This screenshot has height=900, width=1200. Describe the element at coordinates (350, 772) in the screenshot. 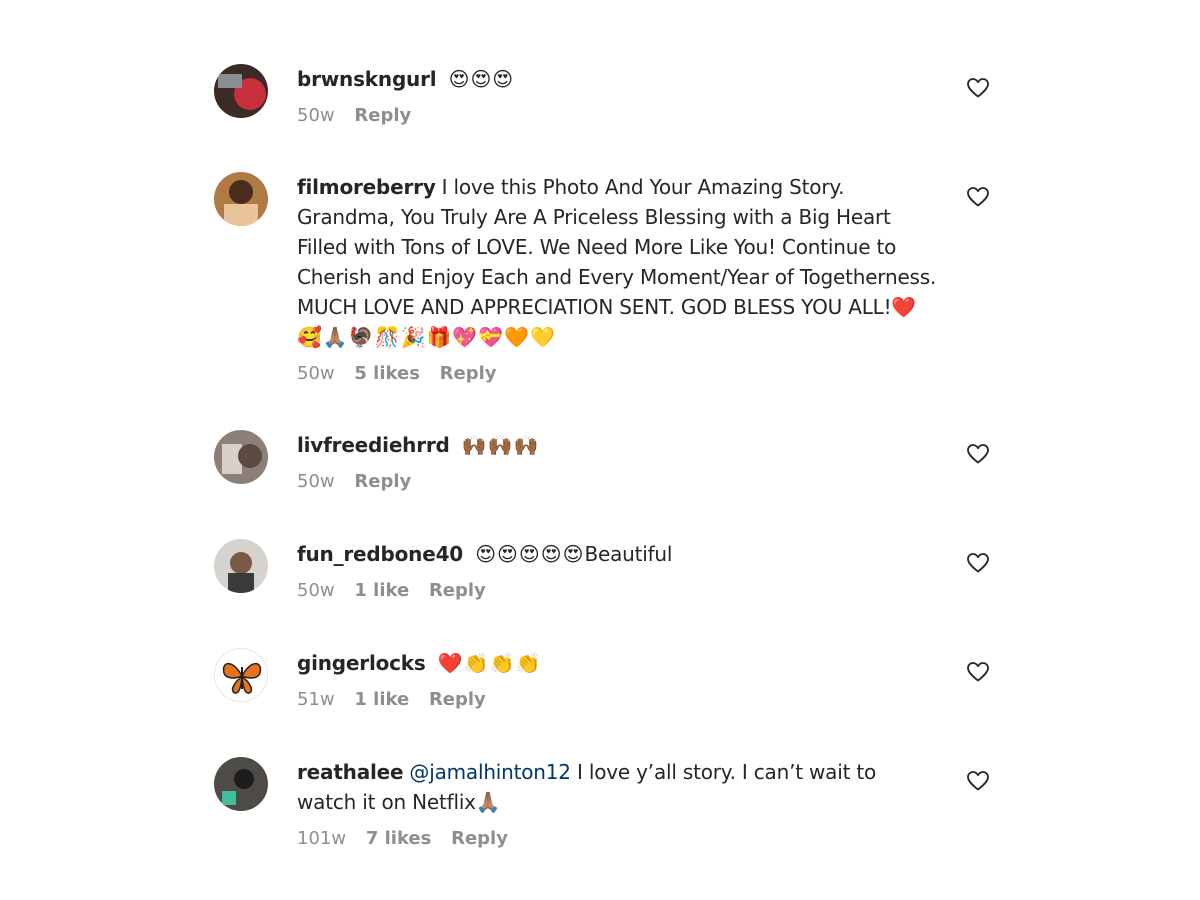

I see `comment-username: reathalee` at that location.